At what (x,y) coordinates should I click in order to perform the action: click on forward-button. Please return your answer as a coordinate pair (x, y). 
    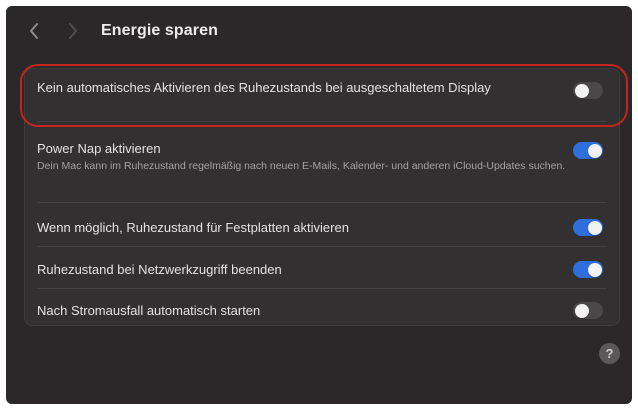
    Looking at the image, I should click on (73, 31).